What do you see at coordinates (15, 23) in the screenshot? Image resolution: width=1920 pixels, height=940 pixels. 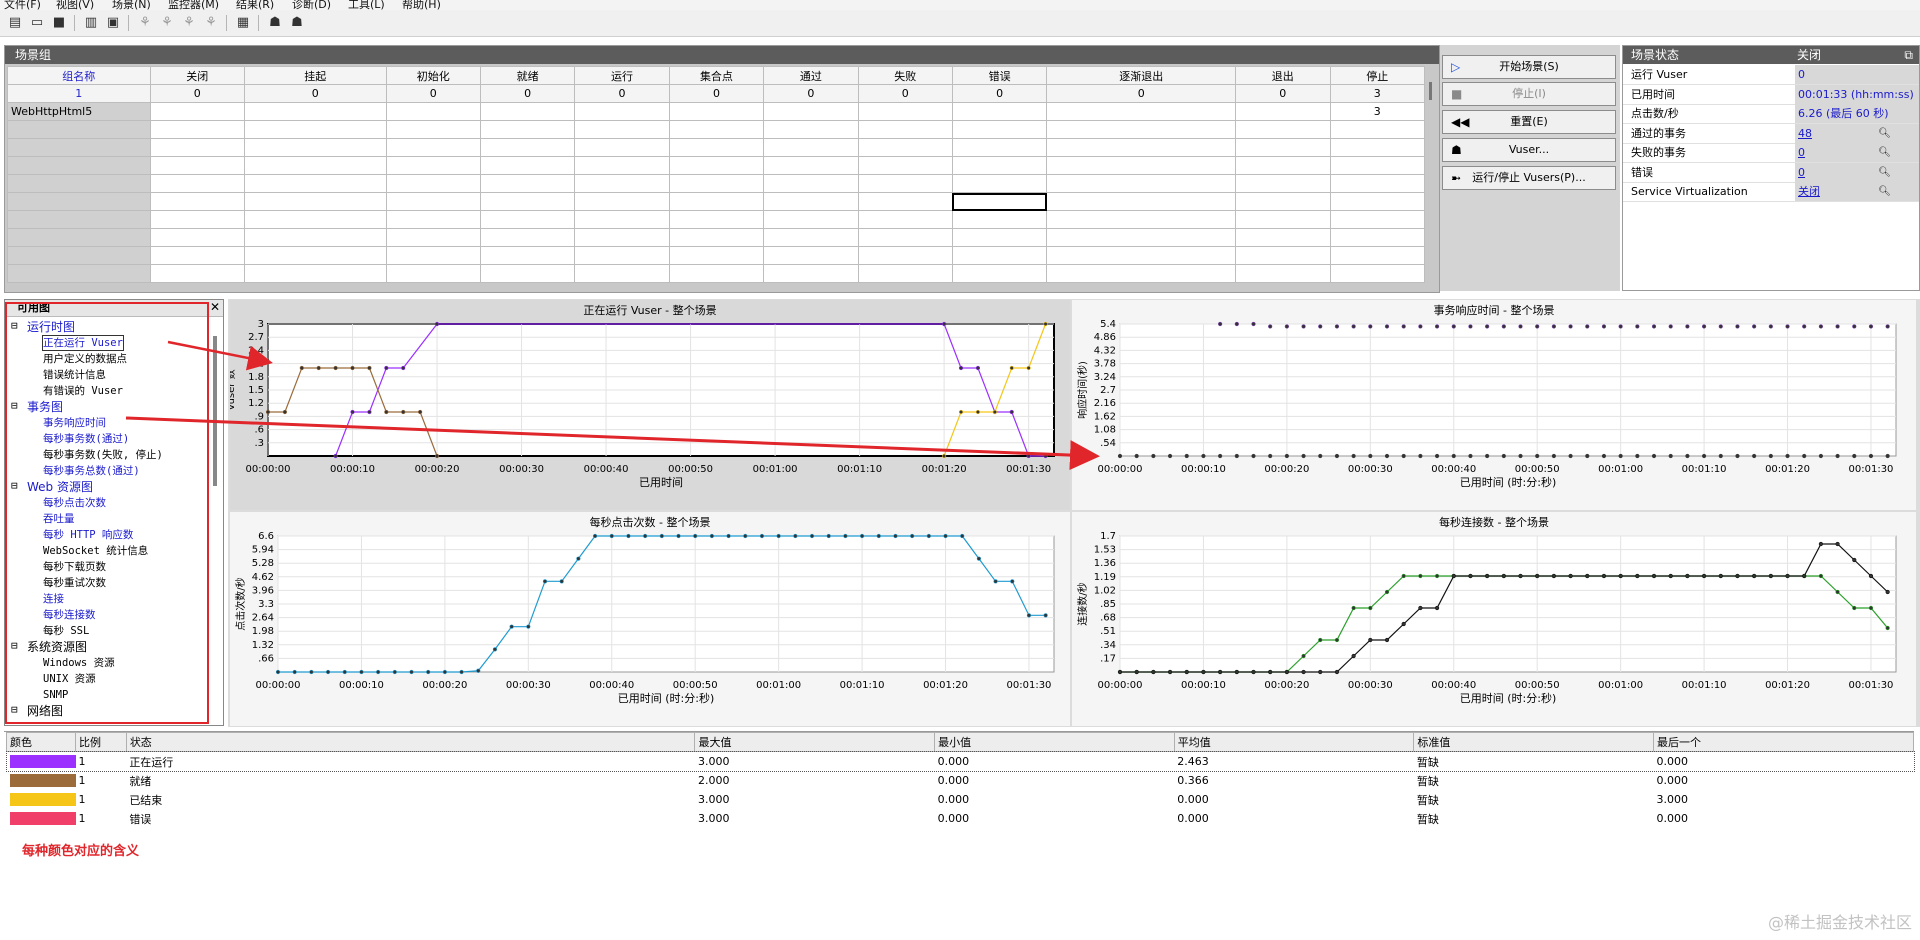 I see `new-icon: ▤` at bounding box center [15, 23].